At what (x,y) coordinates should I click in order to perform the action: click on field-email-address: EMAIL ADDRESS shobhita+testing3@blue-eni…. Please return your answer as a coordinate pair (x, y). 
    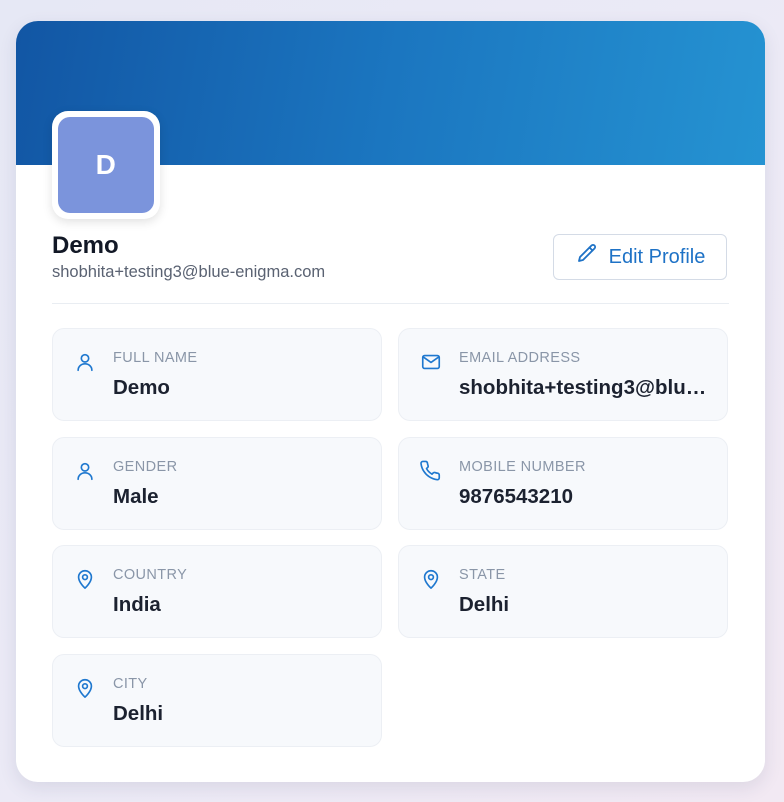
    Looking at the image, I should click on (563, 374).